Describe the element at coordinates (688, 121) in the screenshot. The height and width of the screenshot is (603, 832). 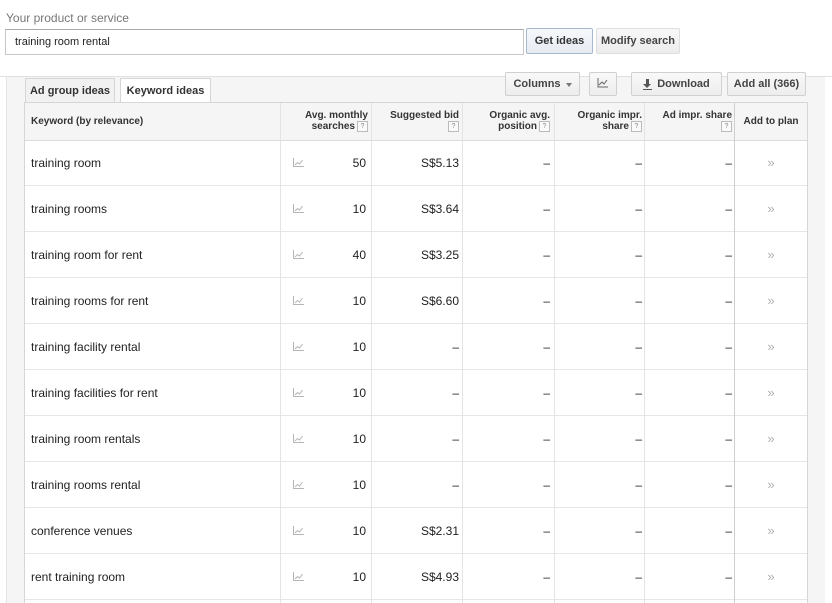
I see `col-ad-impr-share: Ad impr. share ?` at that location.